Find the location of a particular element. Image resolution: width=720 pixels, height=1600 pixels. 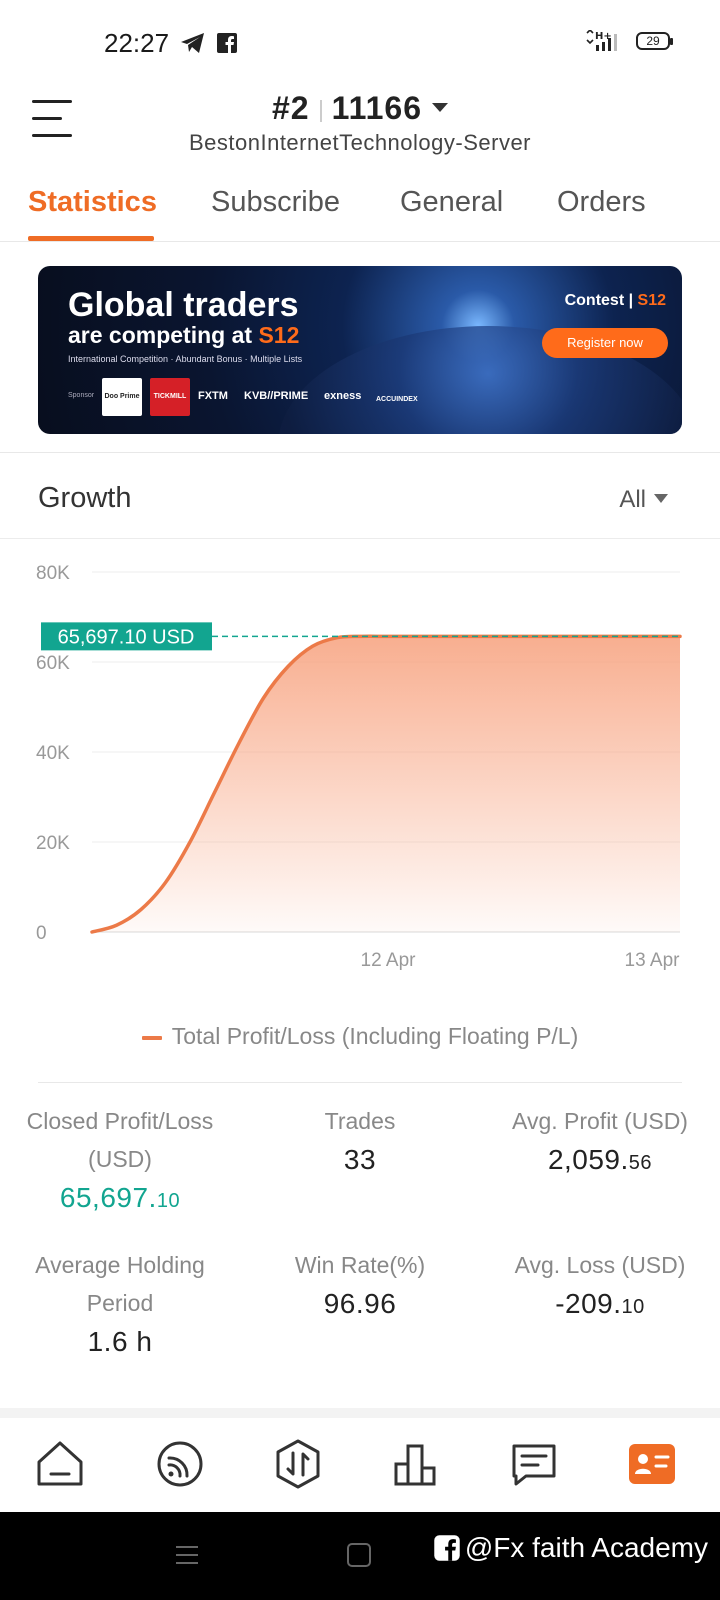

sponsor-tickmill: TICKMILL is located at coordinates (170, 397).